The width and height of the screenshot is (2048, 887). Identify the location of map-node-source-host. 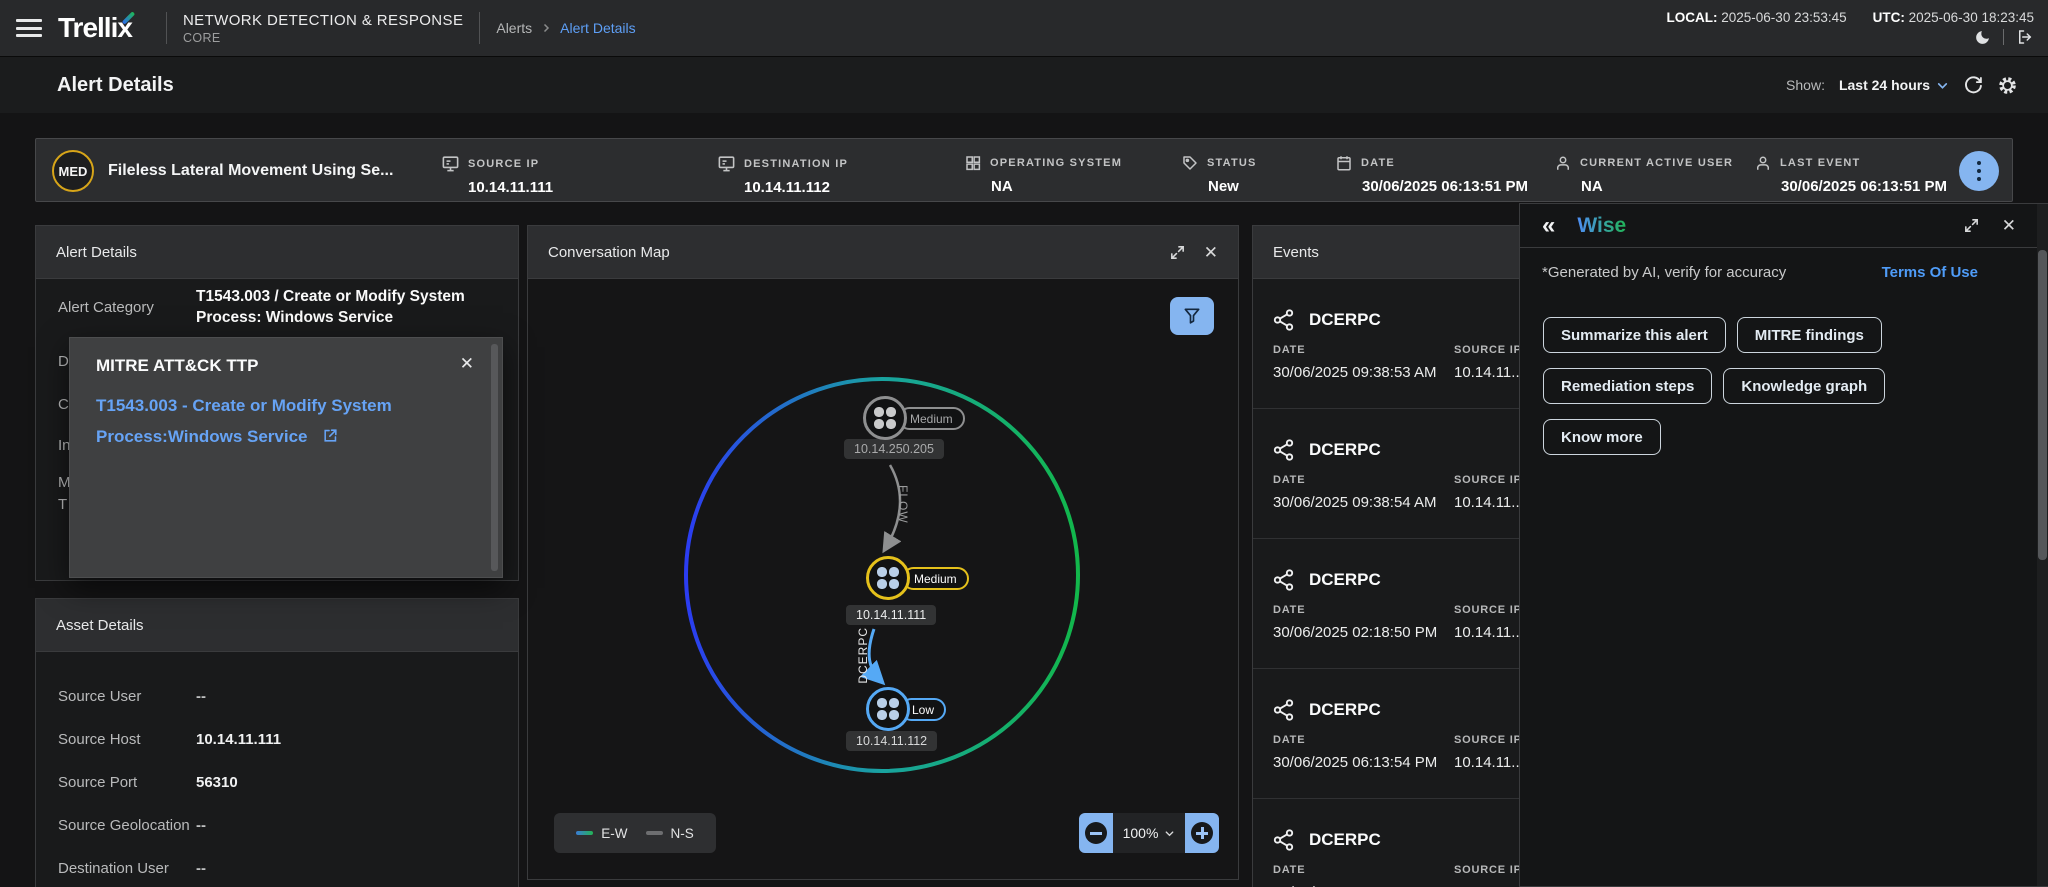
(888, 578).